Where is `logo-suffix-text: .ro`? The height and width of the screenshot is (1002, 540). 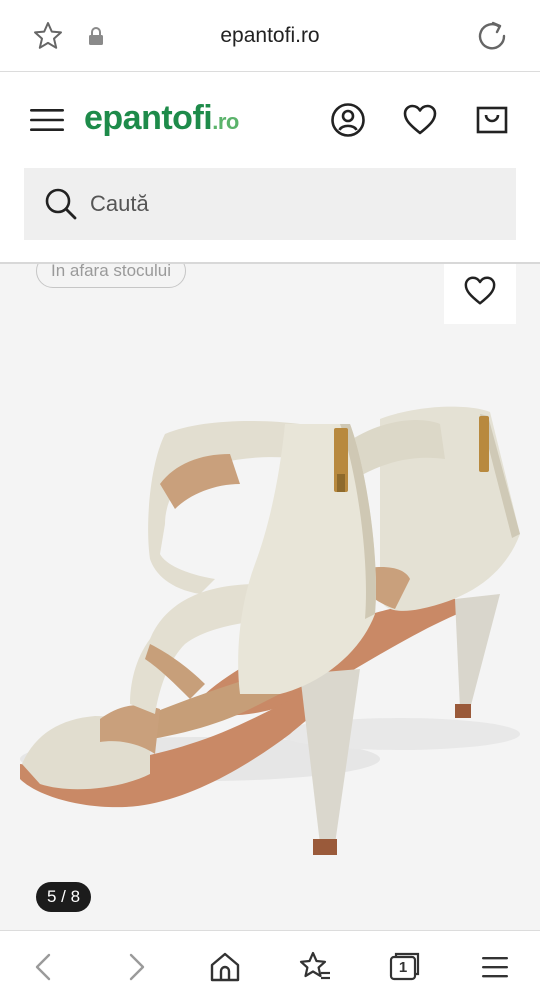
logo-suffix-text: .ro is located at coordinates (225, 121).